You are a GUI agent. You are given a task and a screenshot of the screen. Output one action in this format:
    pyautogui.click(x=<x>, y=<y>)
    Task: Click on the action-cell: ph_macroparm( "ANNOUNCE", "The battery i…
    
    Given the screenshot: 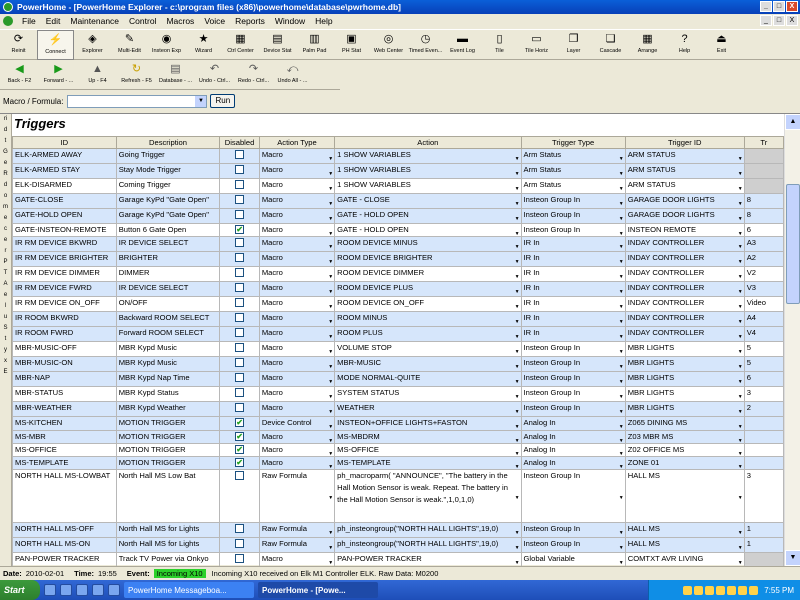 What is the action you would take?
    pyautogui.click(x=428, y=496)
    